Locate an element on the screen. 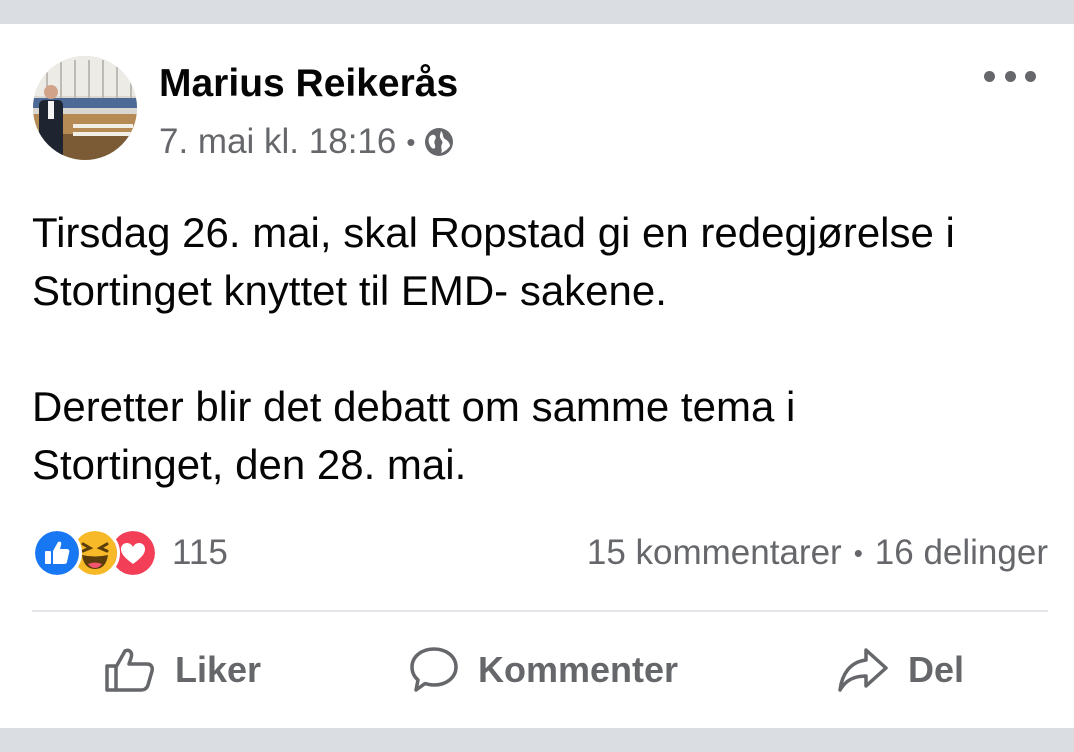 The height and width of the screenshot is (752, 1074). post-line: Stortinget knyttet til EMD- sakene. is located at coordinates (349, 290).